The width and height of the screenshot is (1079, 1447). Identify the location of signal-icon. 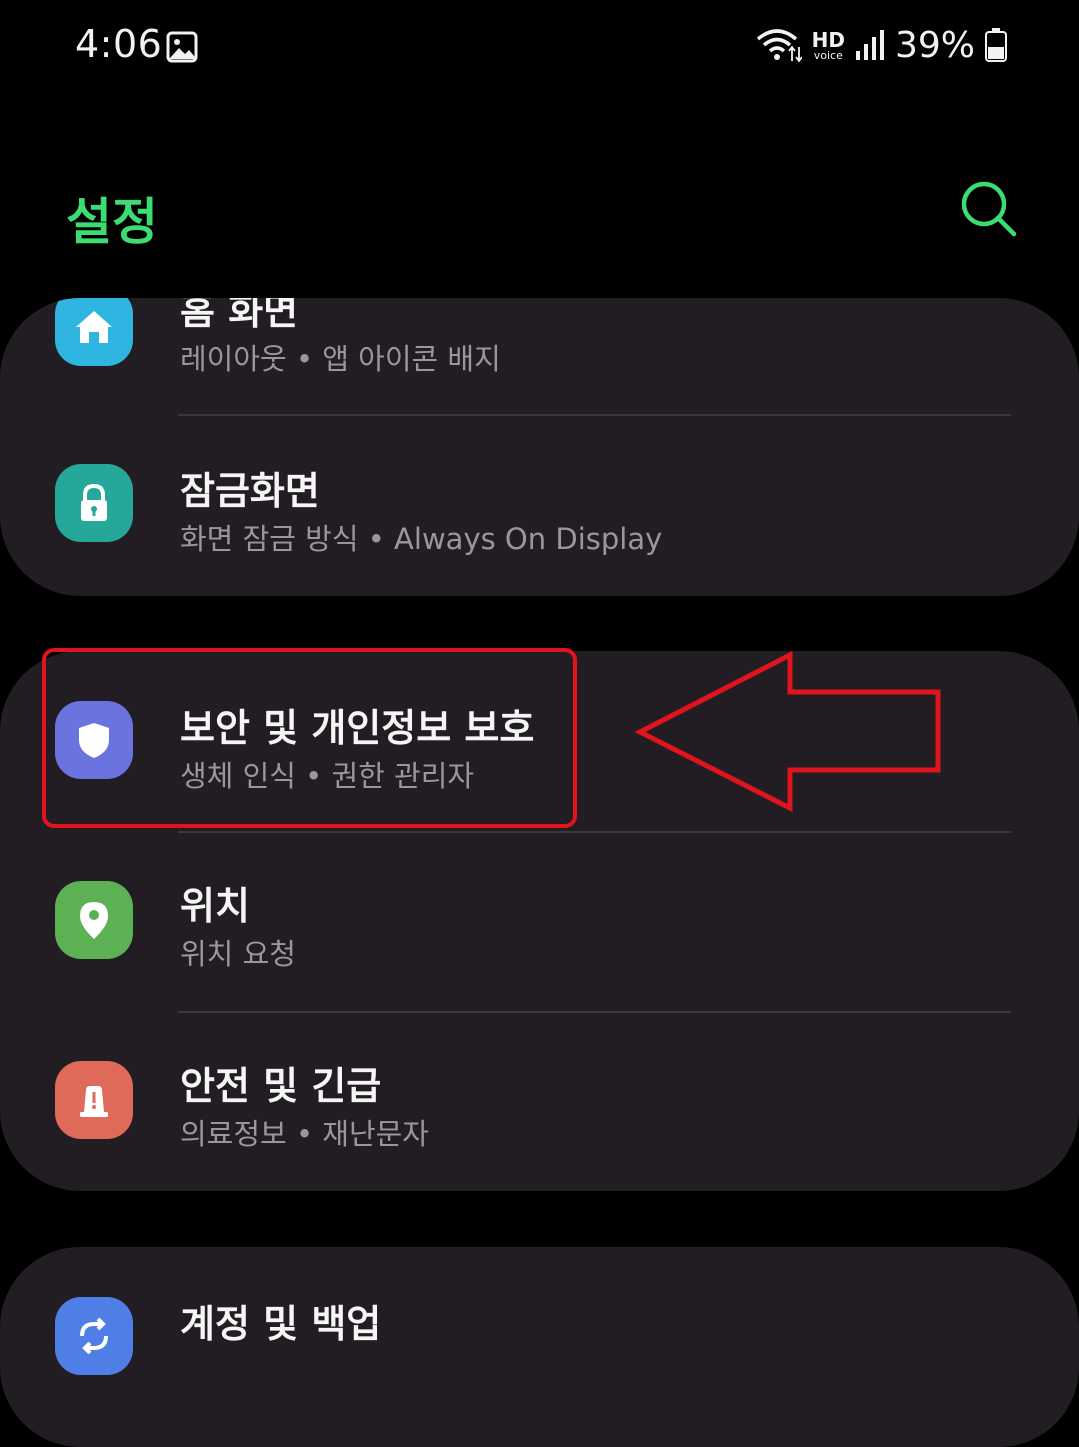
(869, 45).